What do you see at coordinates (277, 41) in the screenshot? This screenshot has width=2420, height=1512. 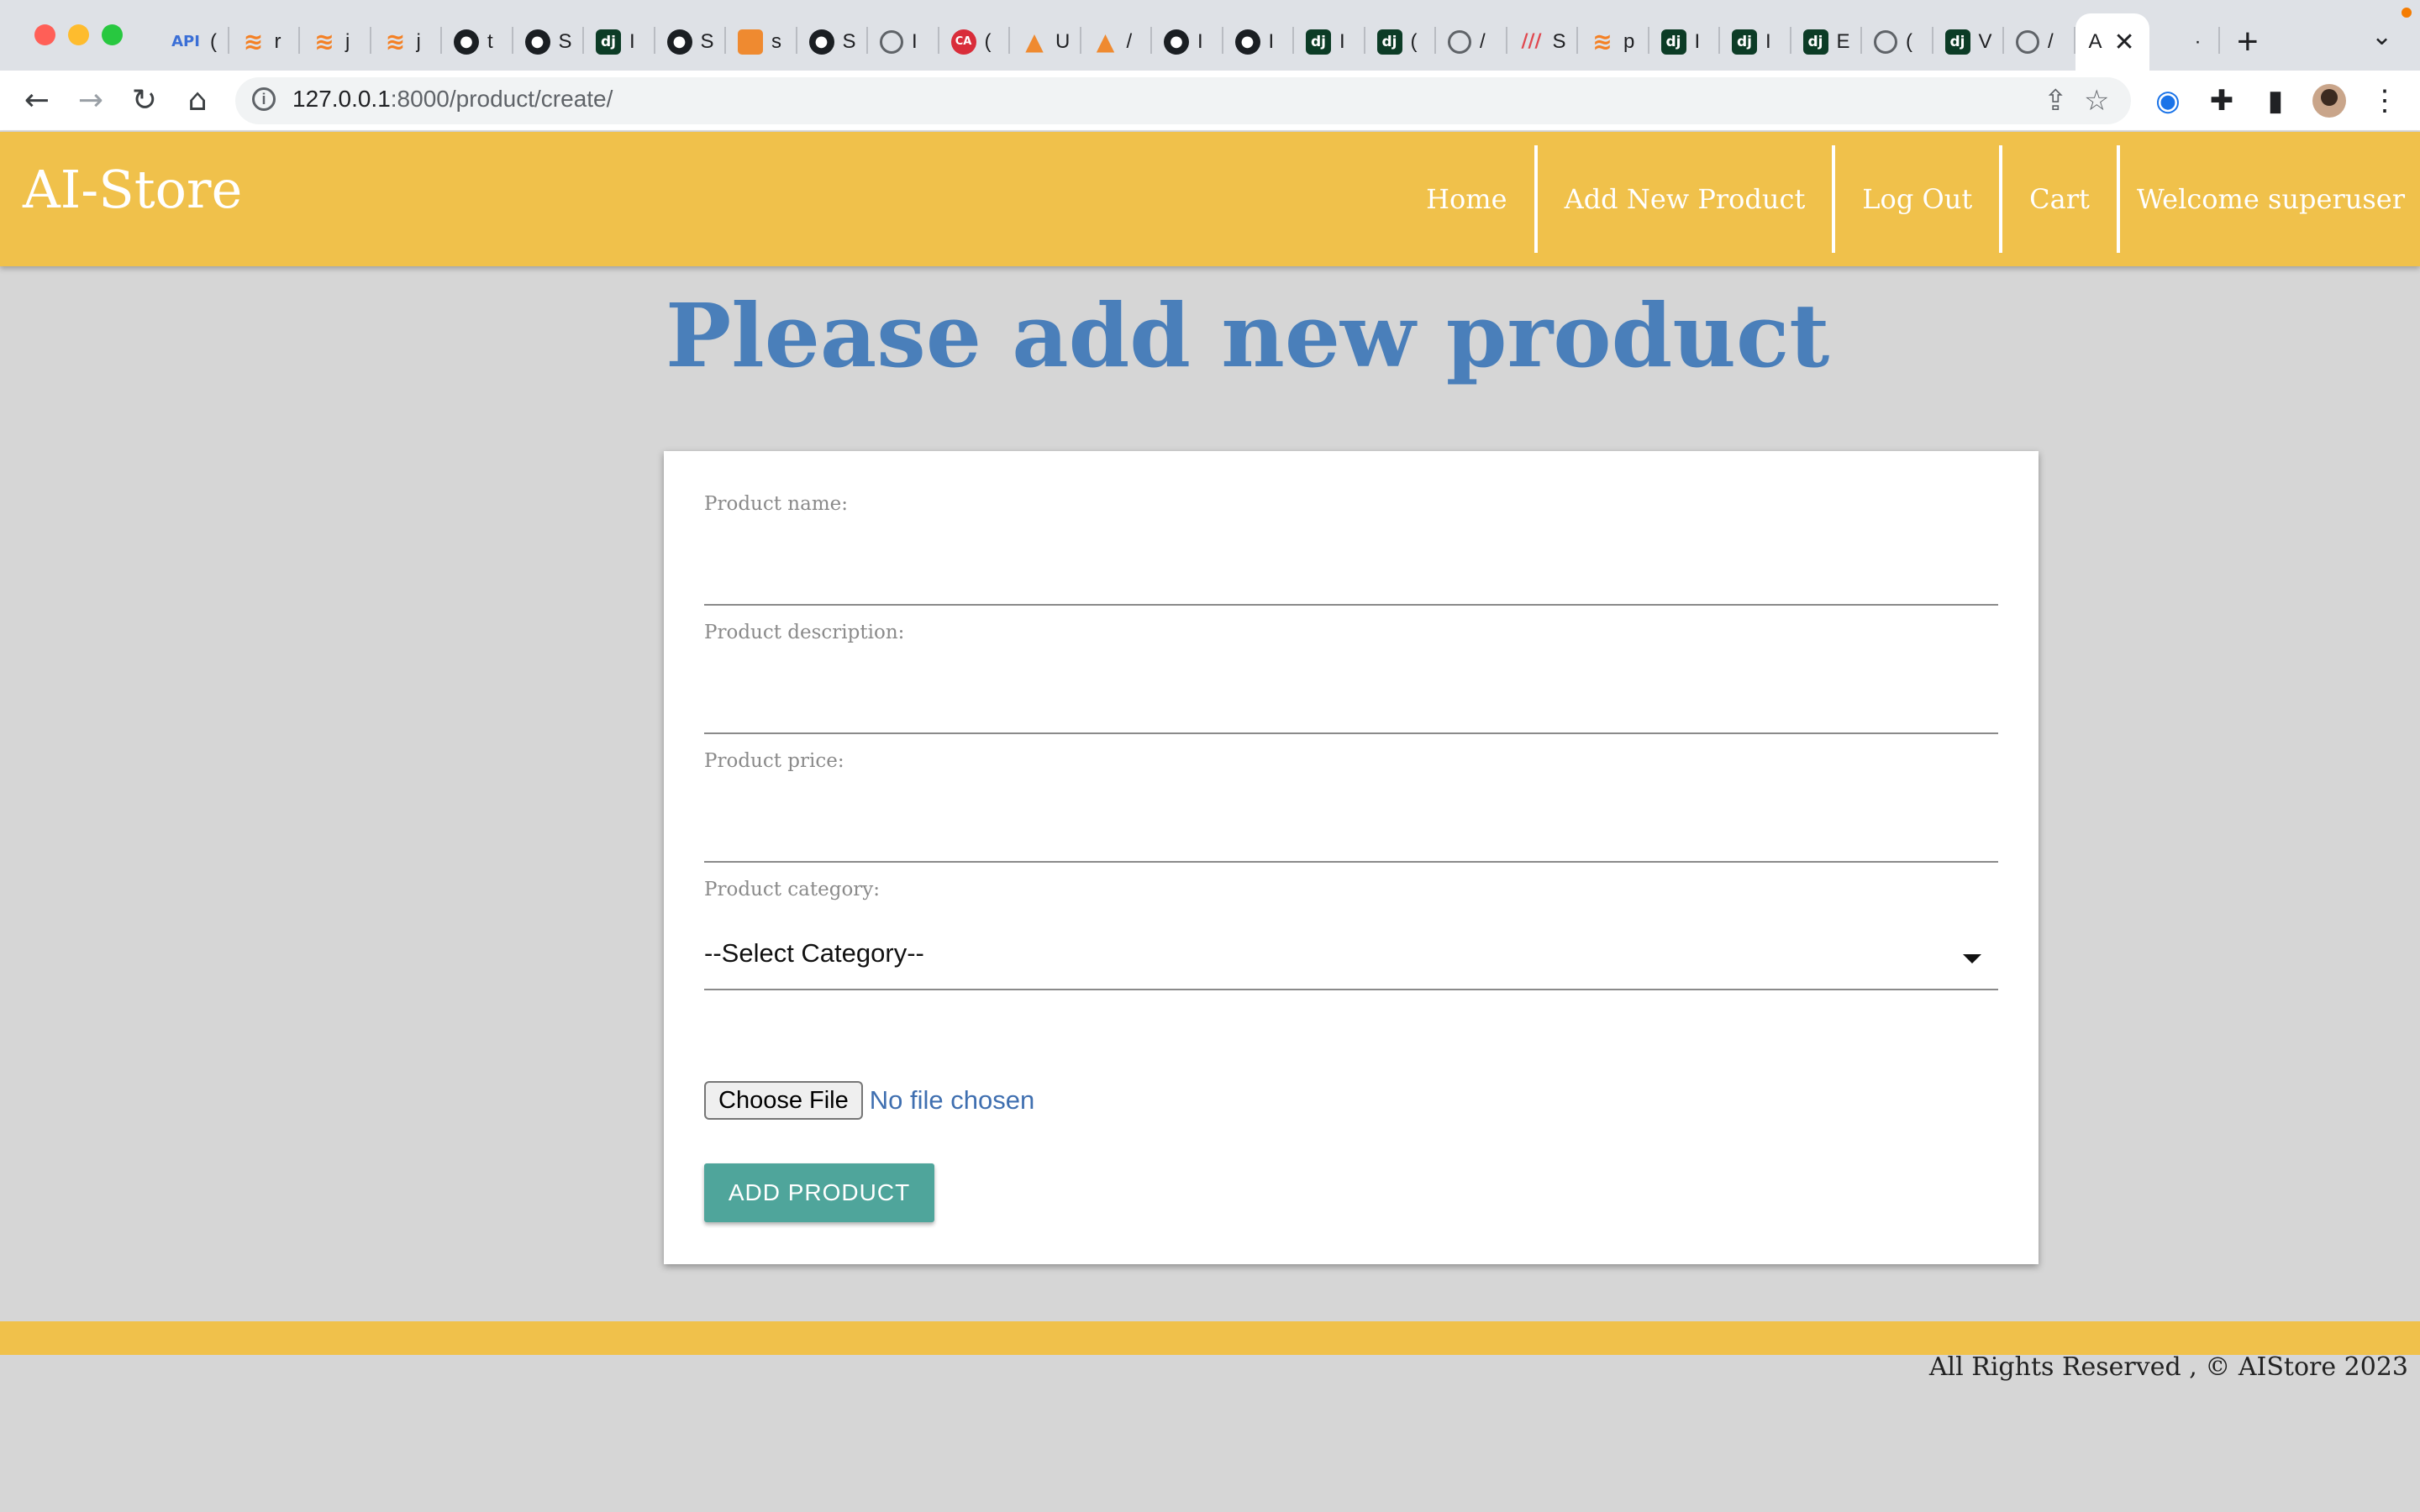 I see `tab-title: r` at bounding box center [277, 41].